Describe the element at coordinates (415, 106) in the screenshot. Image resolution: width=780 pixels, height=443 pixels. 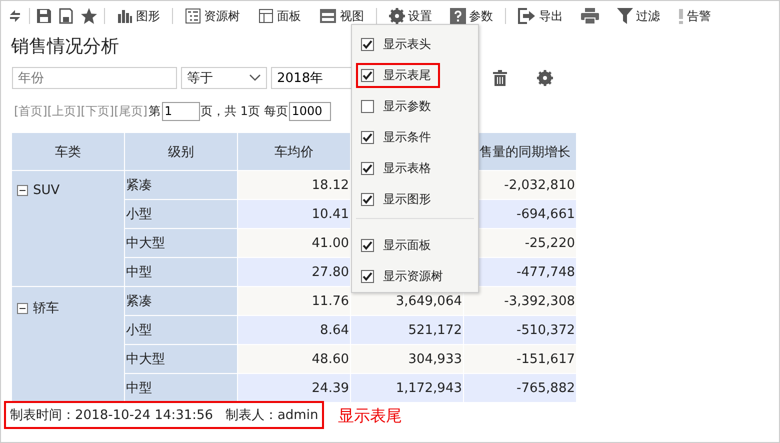
I see `menu-item: 显示参数` at that location.